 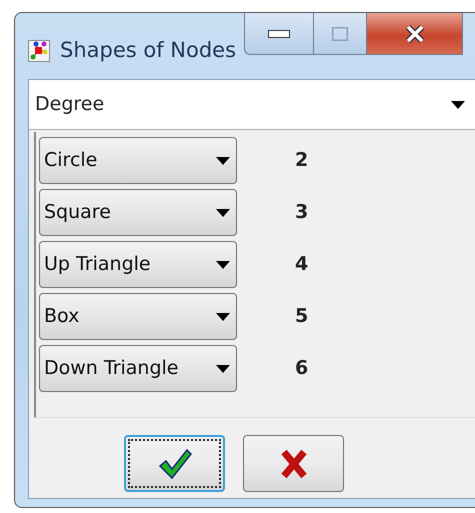 What do you see at coordinates (148, 50) in the screenshot?
I see `window-title: Shapes of Nodes` at bounding box center [148, 50].